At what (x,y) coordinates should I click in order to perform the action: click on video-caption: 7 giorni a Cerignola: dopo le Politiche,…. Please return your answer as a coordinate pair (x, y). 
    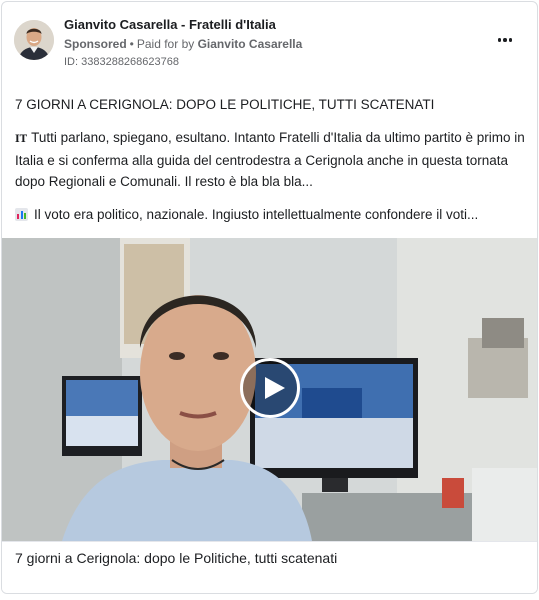
    Looking at the image, I should click on (269, 567).